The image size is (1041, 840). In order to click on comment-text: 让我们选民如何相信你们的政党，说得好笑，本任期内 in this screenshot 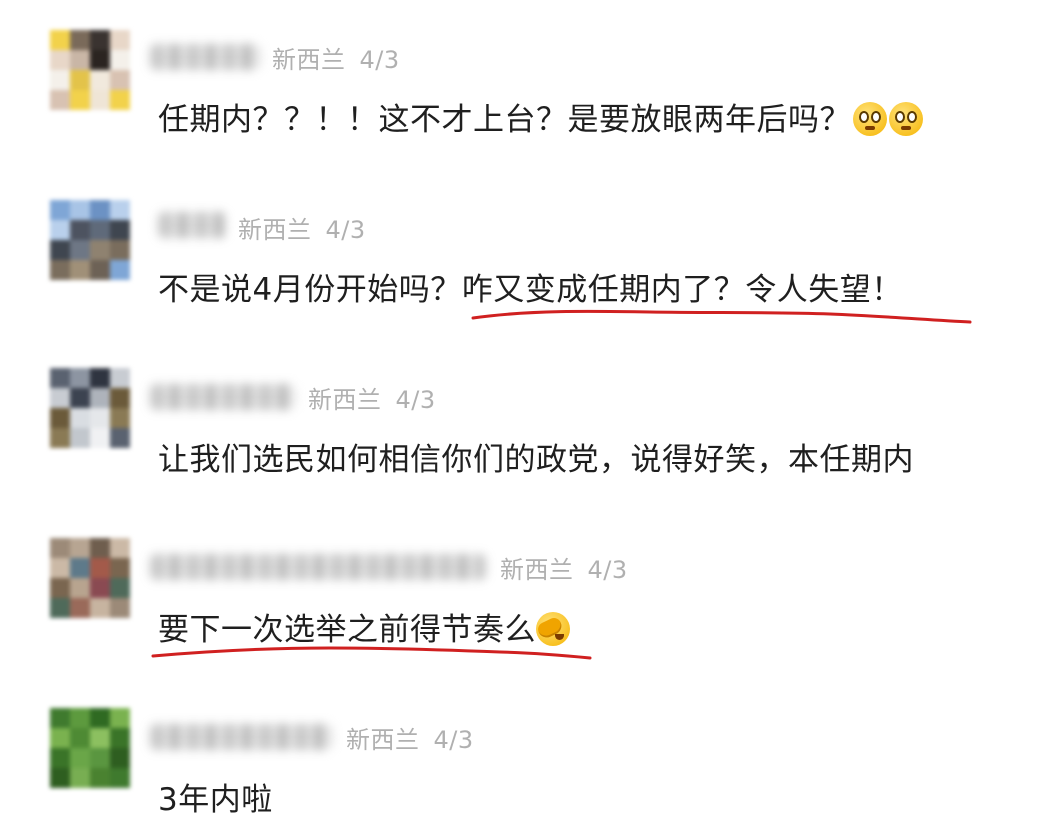, I will do `click(536, 456)`.